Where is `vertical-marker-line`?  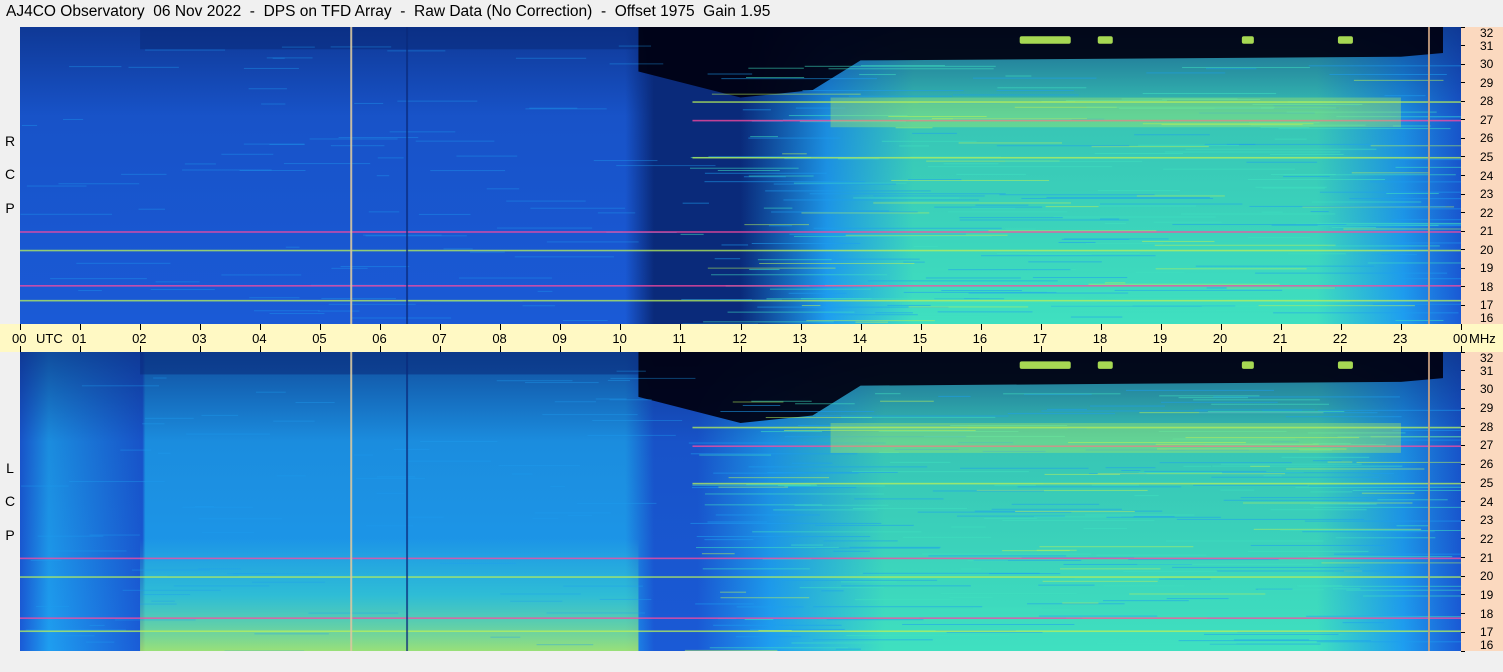
vertical-marker-line is located at coordinates (1428, 175).